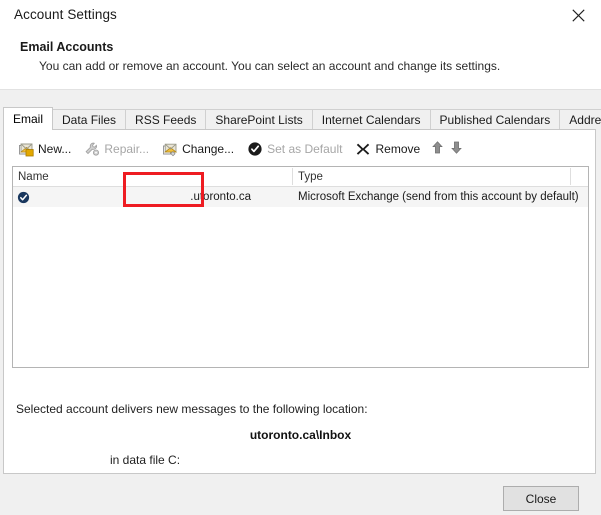 The width and height of the screenshot is (601, 515). What do you see at coordinates (92, 149) in the screenshot?
I see `repair-icon` at bounding box center [92, 149].